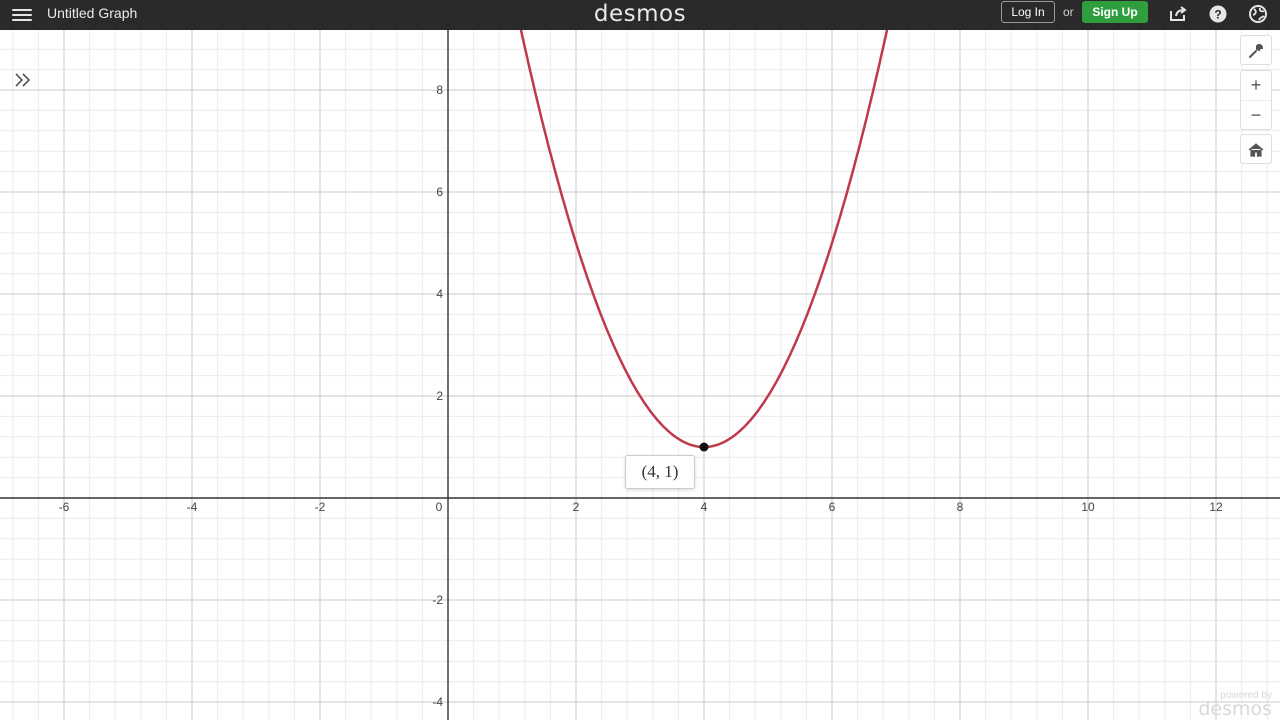 The width and height of the screenshot is (1280, 720). What do you see at coordinates (704, 507) in the screenshot?
I see `x-tick-label: 4` at bounding box center [704, 507].